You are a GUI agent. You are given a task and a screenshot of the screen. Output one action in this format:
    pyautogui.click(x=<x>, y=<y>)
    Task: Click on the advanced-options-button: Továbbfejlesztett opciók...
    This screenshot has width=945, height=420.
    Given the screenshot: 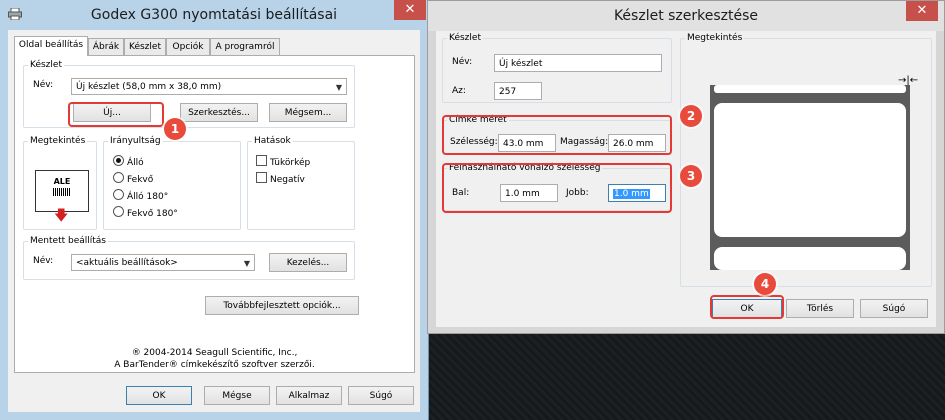 What is the action you would take?
    pyautogui.click(x=282, y=305)
    